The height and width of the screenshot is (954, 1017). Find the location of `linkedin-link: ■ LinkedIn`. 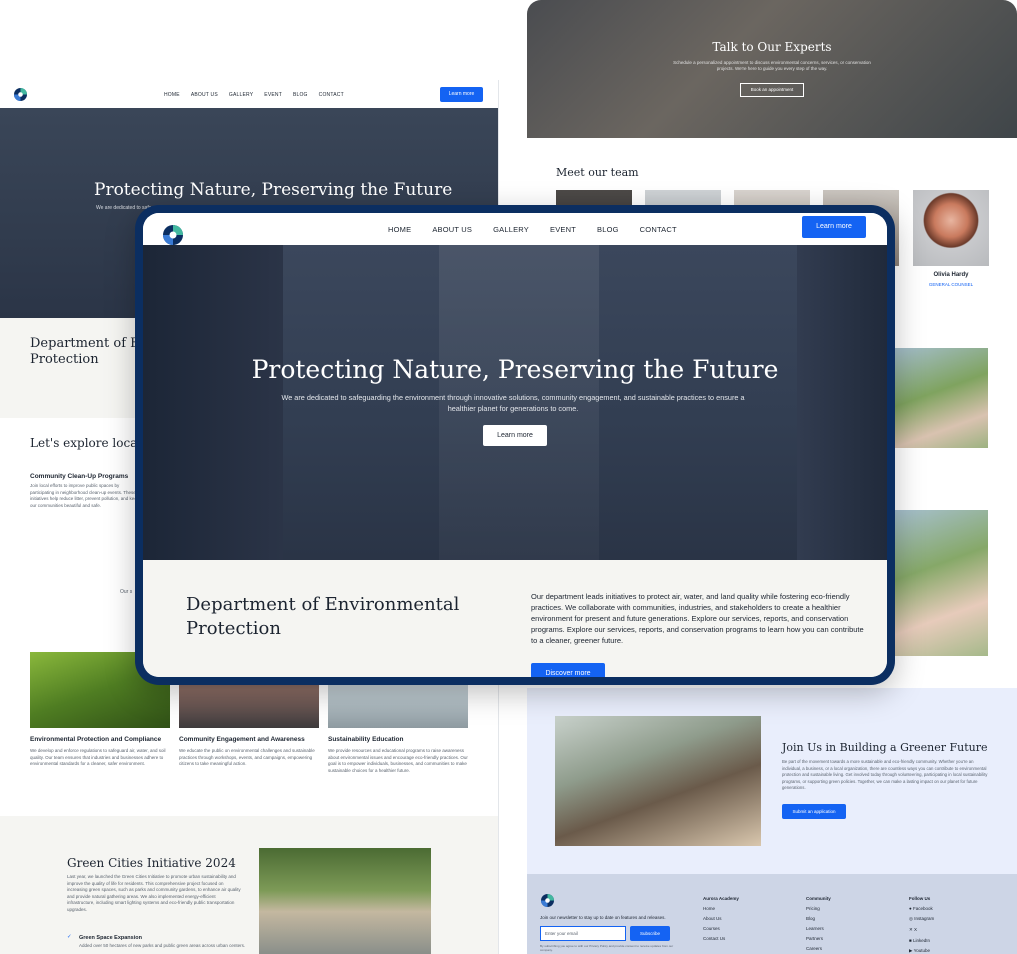

linkedin-link: ■ LinkedIn is located at coordinates (921, 940).